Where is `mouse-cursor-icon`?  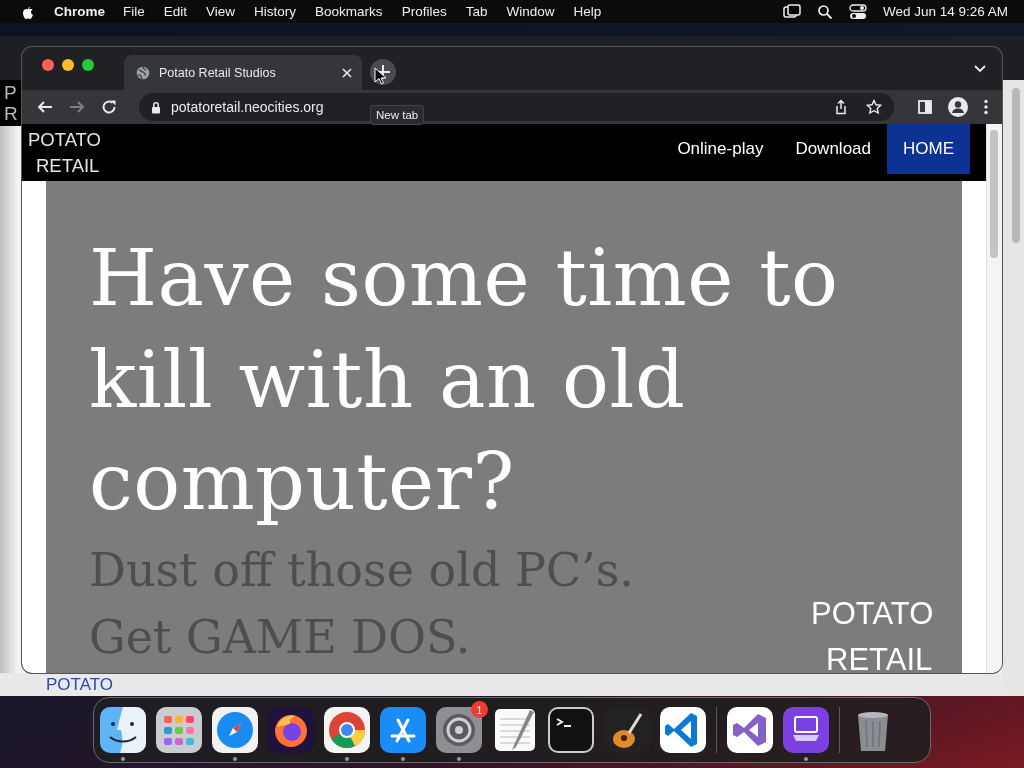 mouse-cursor-icon is located at coordinates (380, 75).